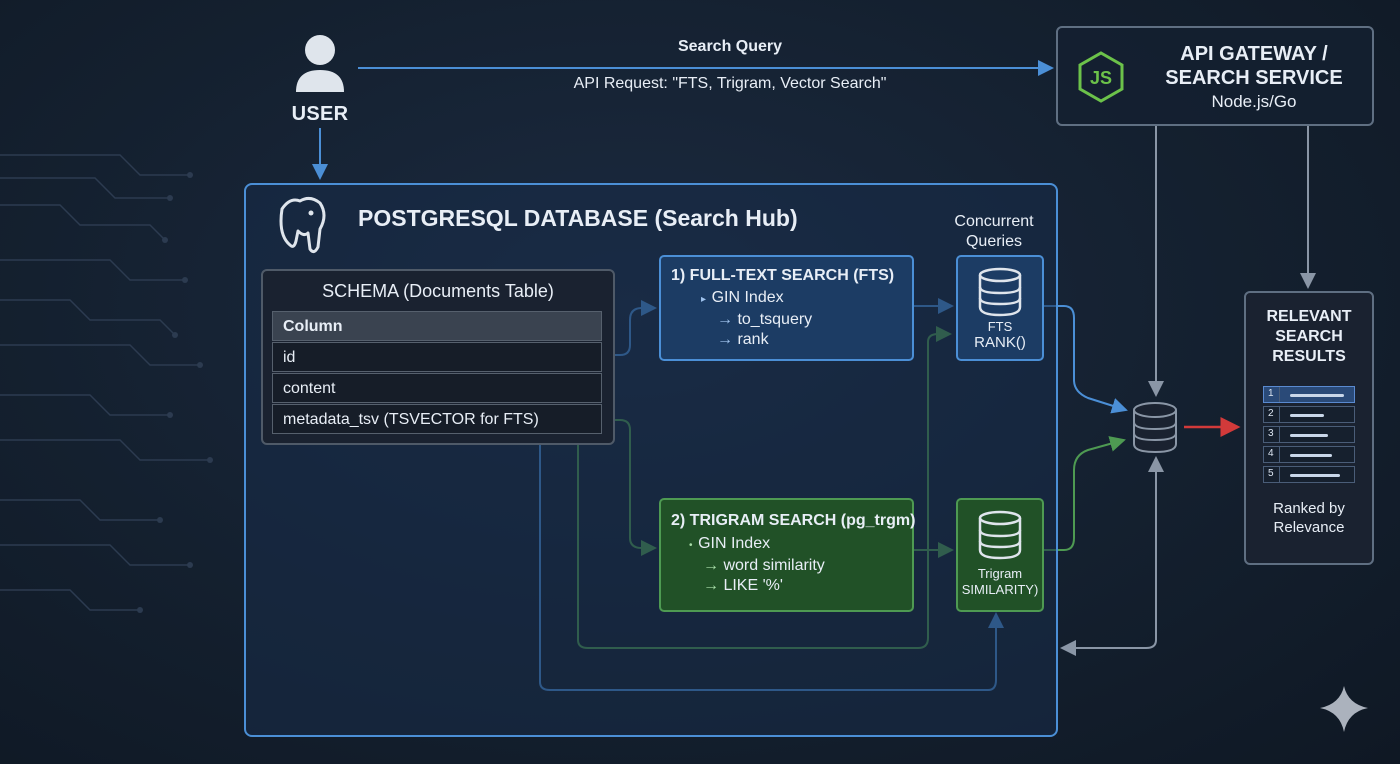 This screenshot has width=1400, height=764. Describe the element at coordinates (734, 543) in the screenshot. I see `trigram-index-label: GIN Index` at that location.